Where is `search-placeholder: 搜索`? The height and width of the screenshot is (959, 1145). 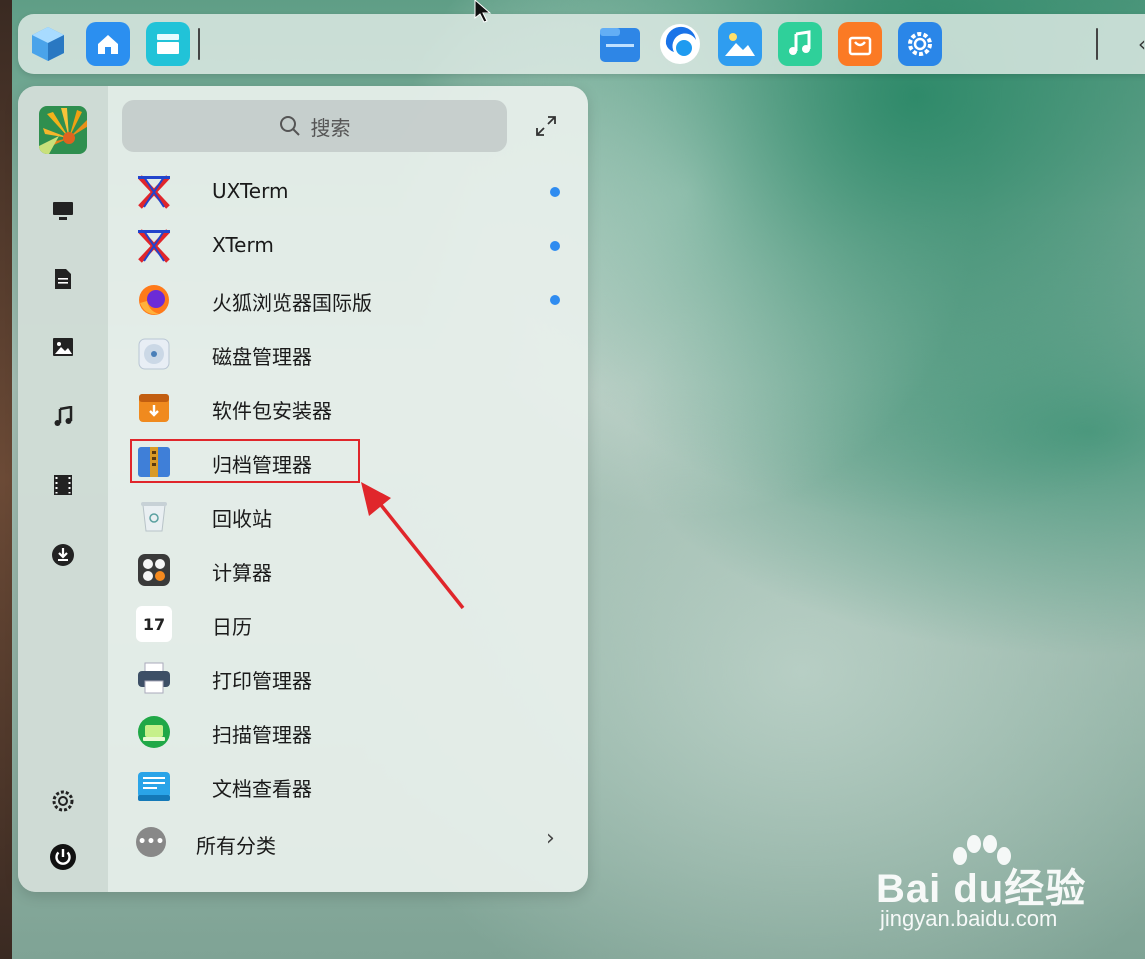 search-placeholder: 搜索 is located at coordinates (330, 127).